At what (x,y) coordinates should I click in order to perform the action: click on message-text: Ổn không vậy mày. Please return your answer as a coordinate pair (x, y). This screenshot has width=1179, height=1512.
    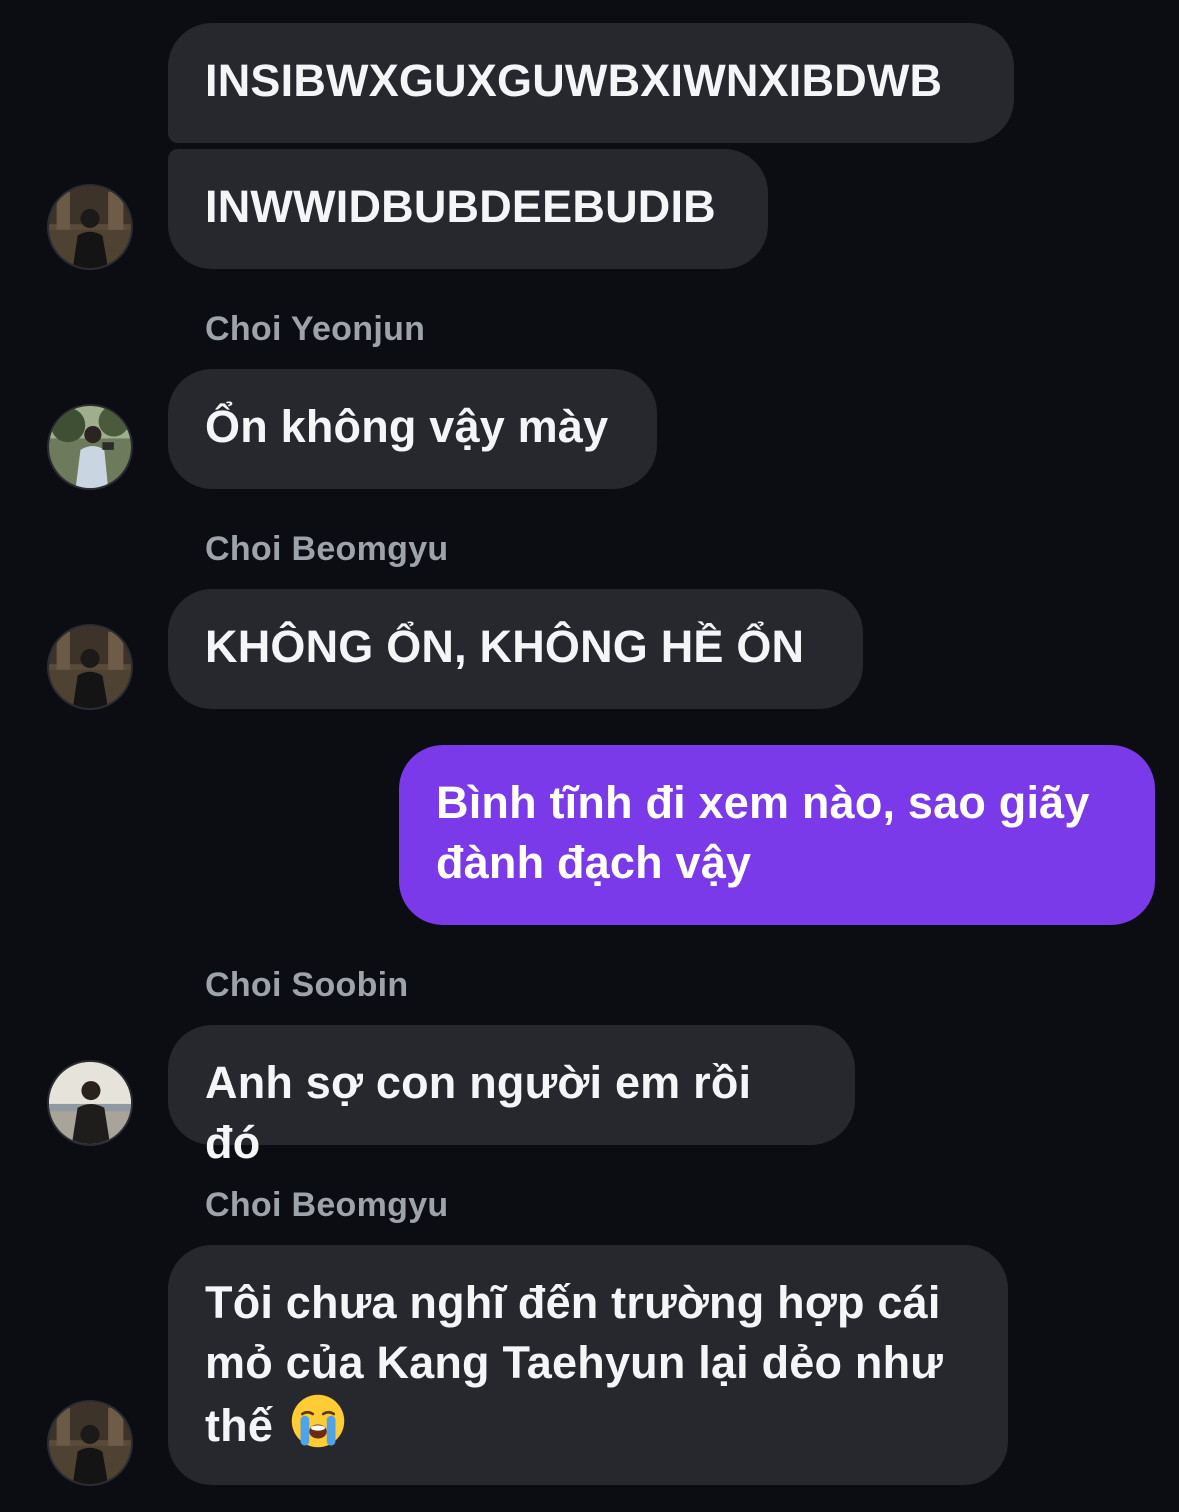
    Looking at the image, I should click on (407, 426).